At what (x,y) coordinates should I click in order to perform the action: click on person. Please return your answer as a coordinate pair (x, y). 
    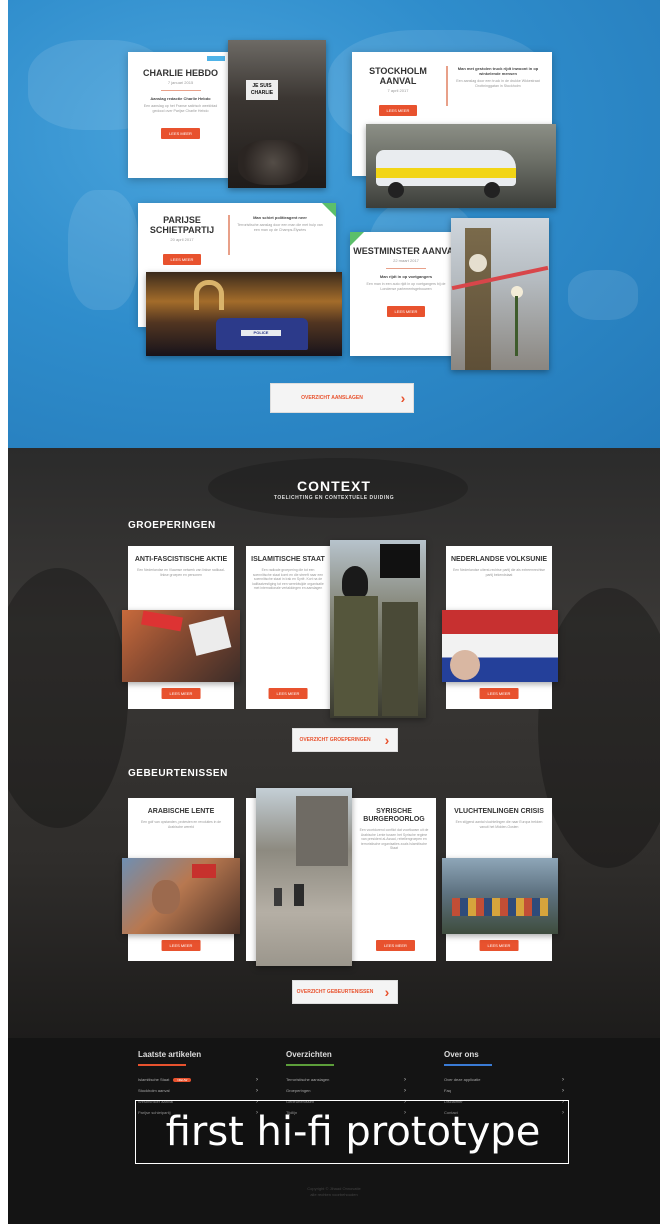
    Looking at the image, I should click on (299, 895).